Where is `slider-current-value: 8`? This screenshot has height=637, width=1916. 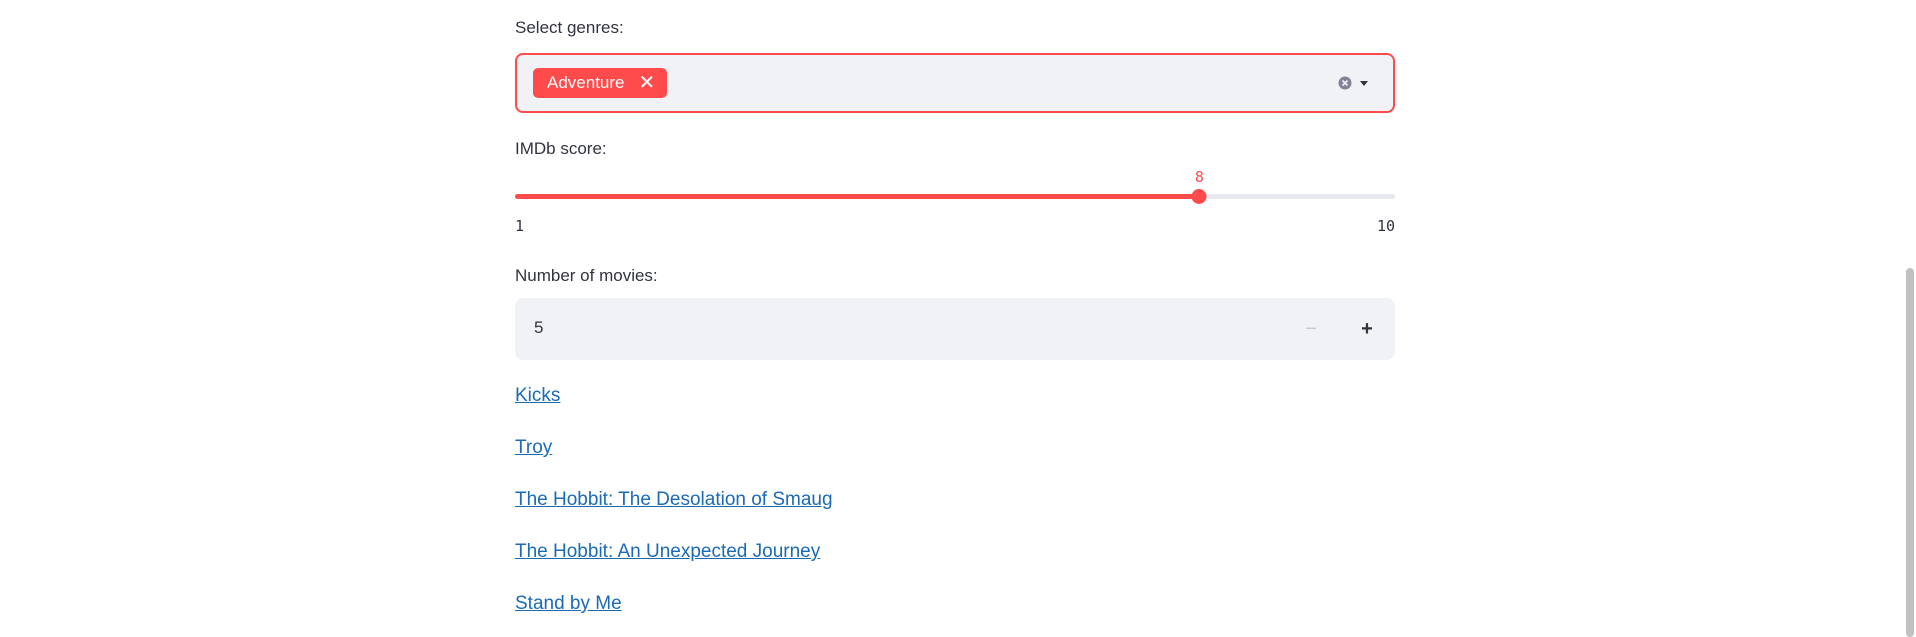
slider-current-value: 8 is located at coordinates (1199, 177).